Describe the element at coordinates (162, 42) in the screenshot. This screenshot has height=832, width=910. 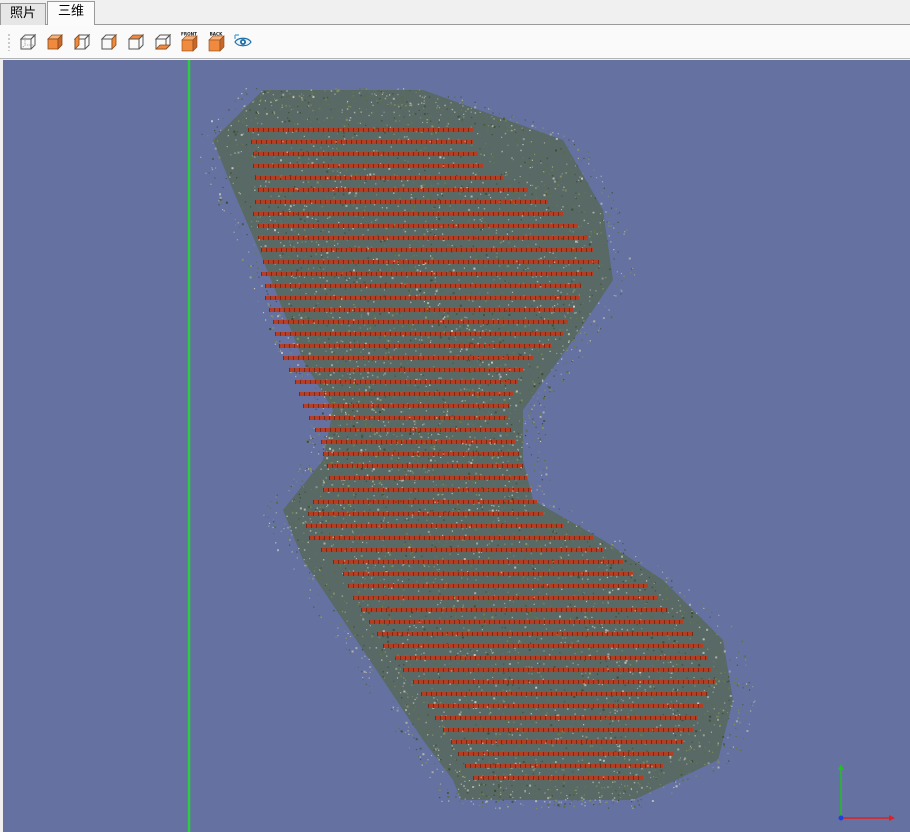
I see `cube-bottom-view-icon` at that location.